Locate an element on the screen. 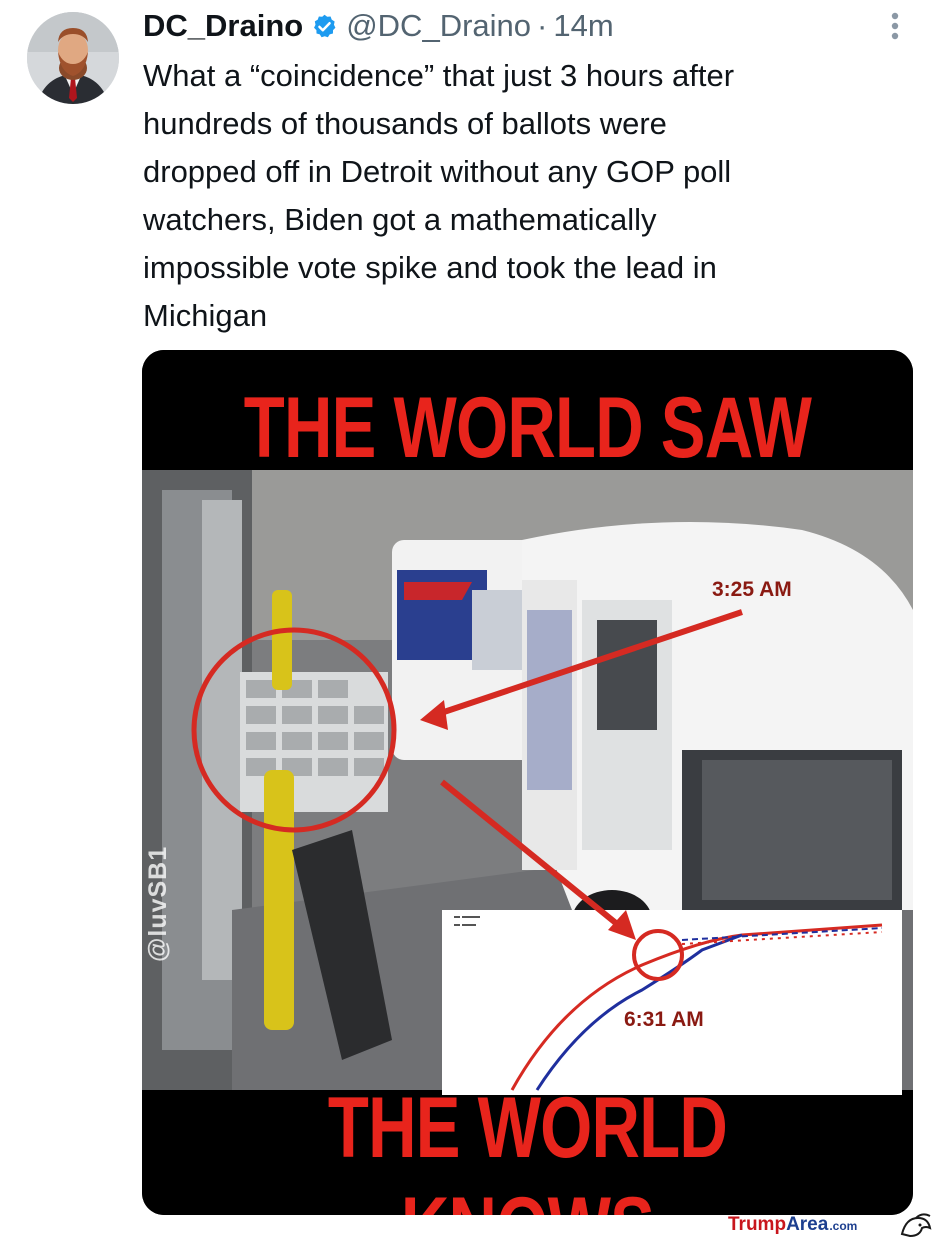  meme-bottom-text: THE WORLD KNOWS is located at coordinates (527, 1147).